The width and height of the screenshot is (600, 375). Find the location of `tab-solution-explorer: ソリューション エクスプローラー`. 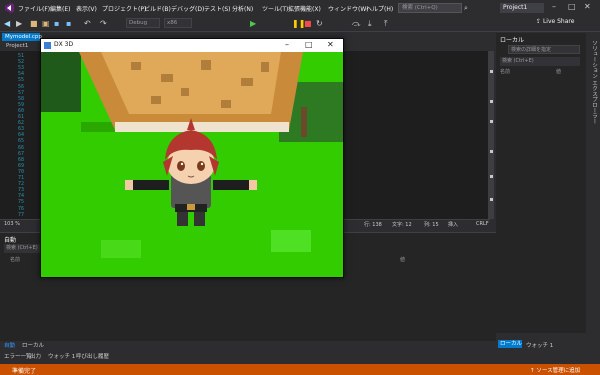

tab-solution-explorer: ソリューション エクスプローラー is located at coordinates (593, 82).